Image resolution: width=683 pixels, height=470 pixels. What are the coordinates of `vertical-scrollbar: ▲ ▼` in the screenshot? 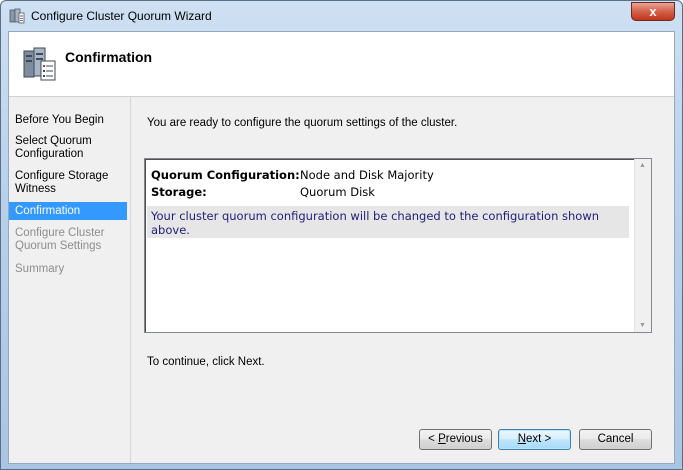 It's located at (642, 245).